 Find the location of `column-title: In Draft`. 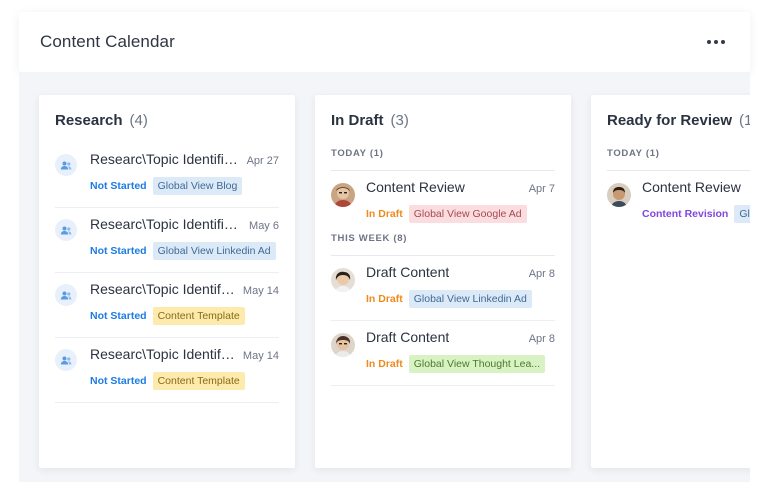

column-title: In Draft is located at coordinates (357, 120).